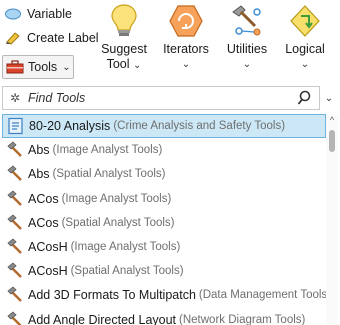  I want to click on create-label-button: Create Label, so click(49, 38).